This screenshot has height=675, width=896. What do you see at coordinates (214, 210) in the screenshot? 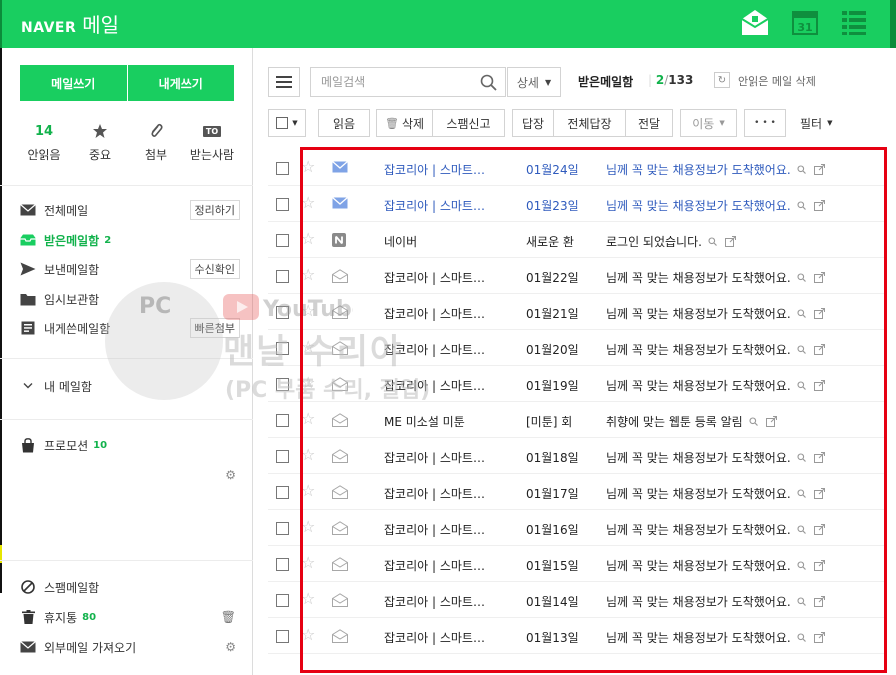
I see `organize-button: 정리하기` at bounding box center [214, 210].